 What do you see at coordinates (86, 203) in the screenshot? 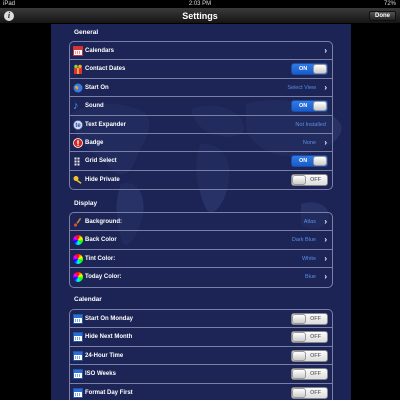
I see `section-header-display: Display` at bounding box center [86, 203].